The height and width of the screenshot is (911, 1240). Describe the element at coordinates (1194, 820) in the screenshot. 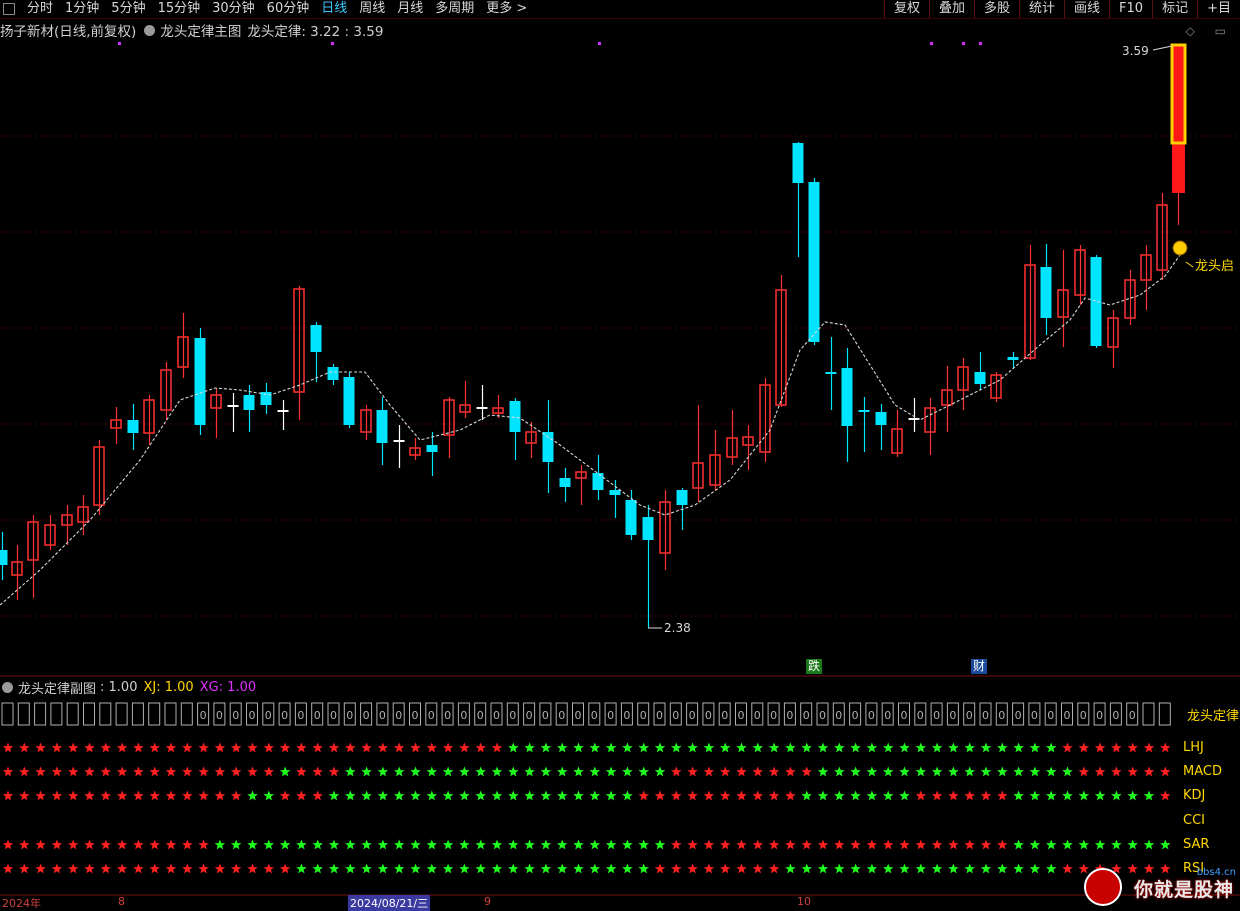

I see `row-label-cci: CCI` at that location.